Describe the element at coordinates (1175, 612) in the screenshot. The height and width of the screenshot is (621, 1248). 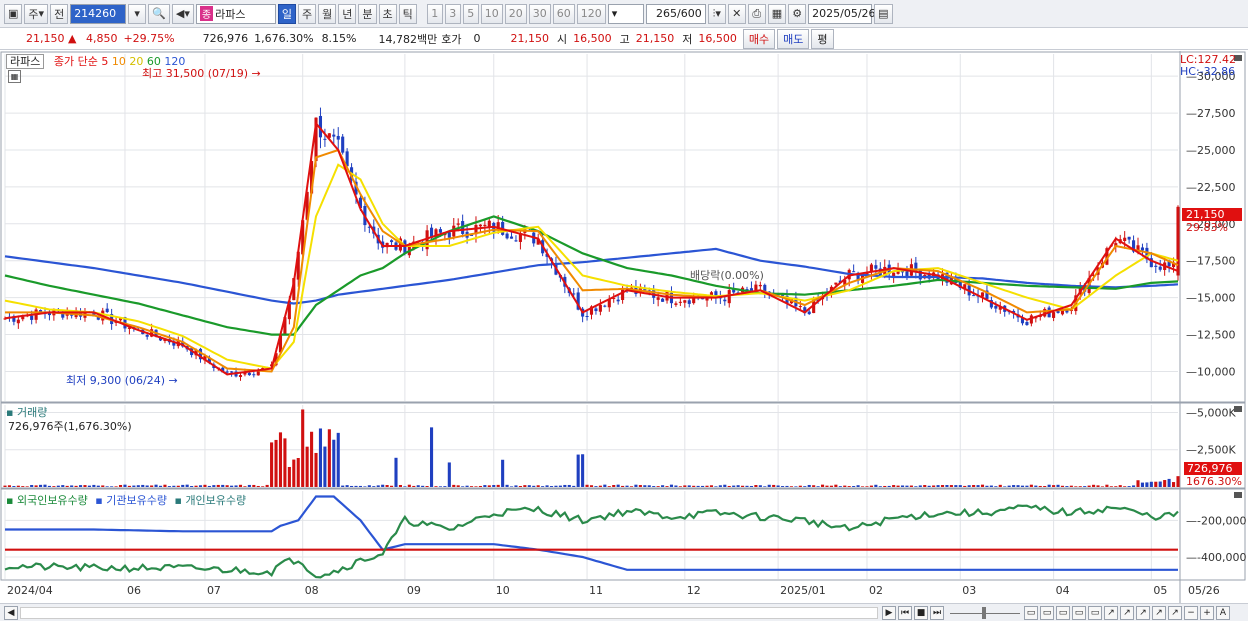
I see `tool-icon-5: ↗` at that location.